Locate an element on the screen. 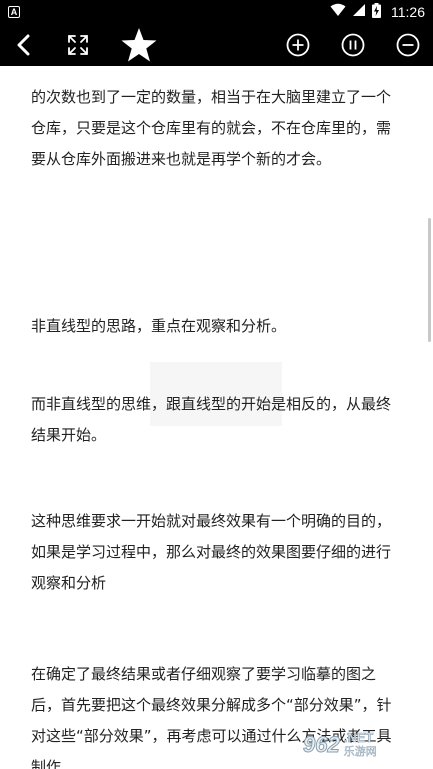 This screenshot has width=433, height=769. pause-icon is located at coordinates (353, 45).